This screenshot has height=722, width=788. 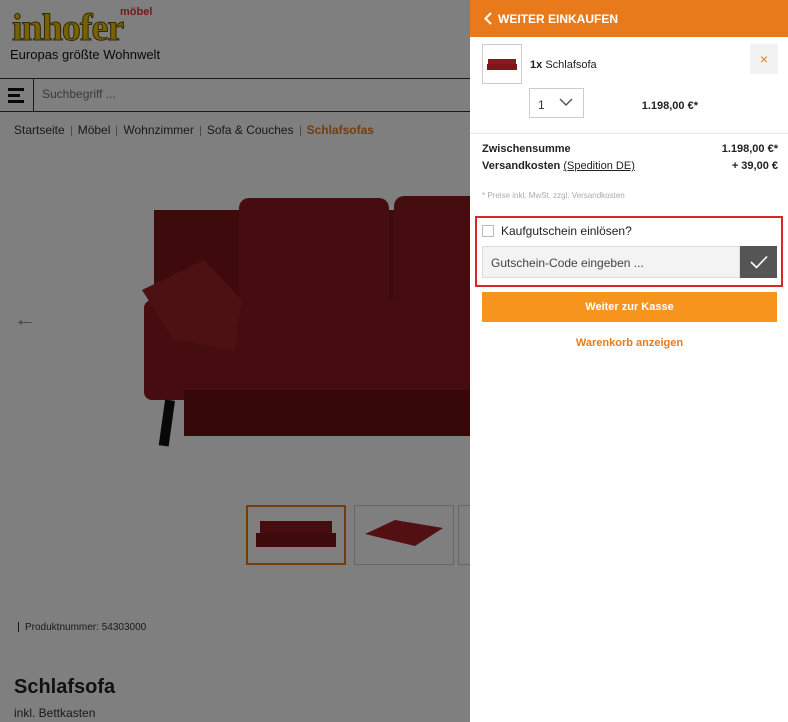 What do you see at coordinates (749, 149) in the screenshot?
I see `subtotal-value: 1.198,00 €*` at bounding box center [749, 149].